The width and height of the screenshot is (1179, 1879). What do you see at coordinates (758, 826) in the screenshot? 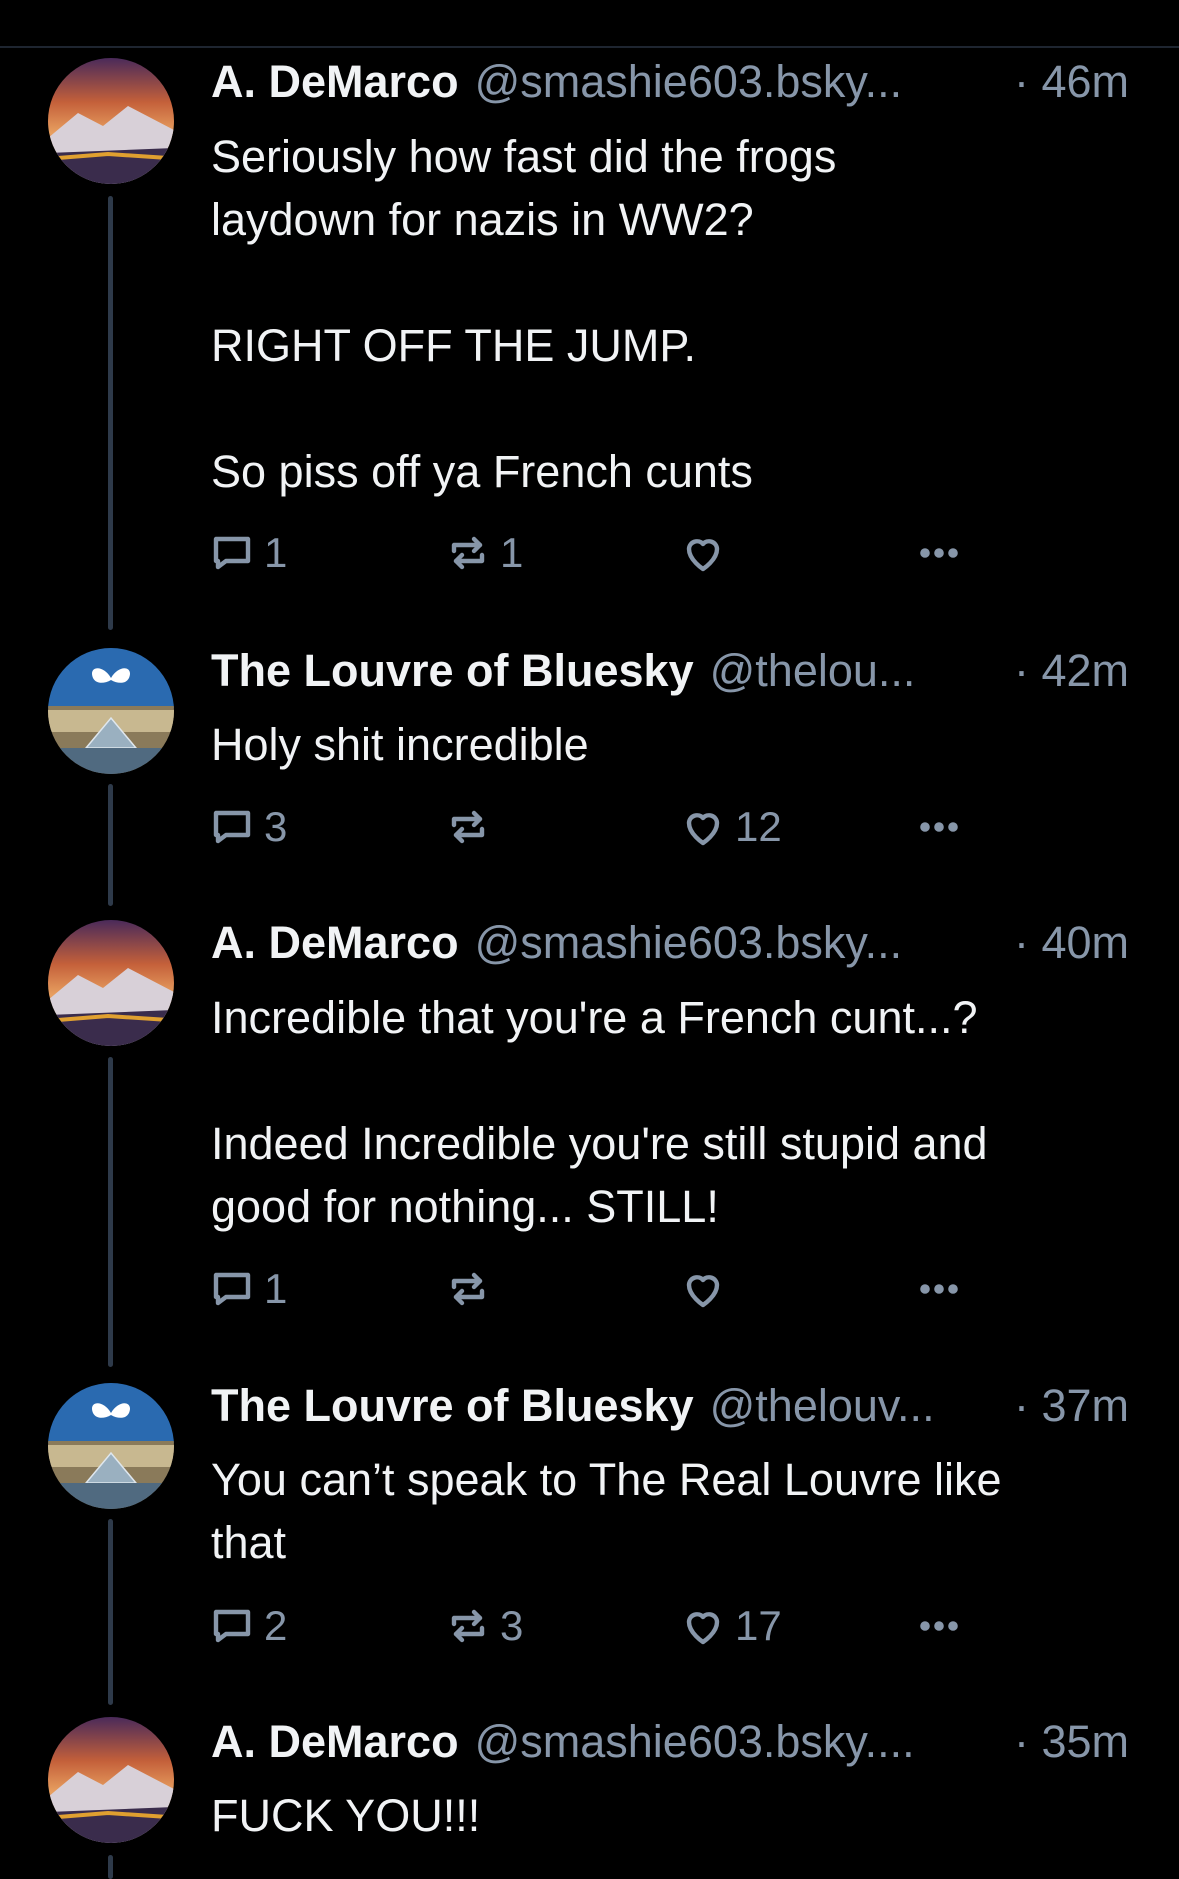
I see `like-count: 12` at bounding box center [758, 826].